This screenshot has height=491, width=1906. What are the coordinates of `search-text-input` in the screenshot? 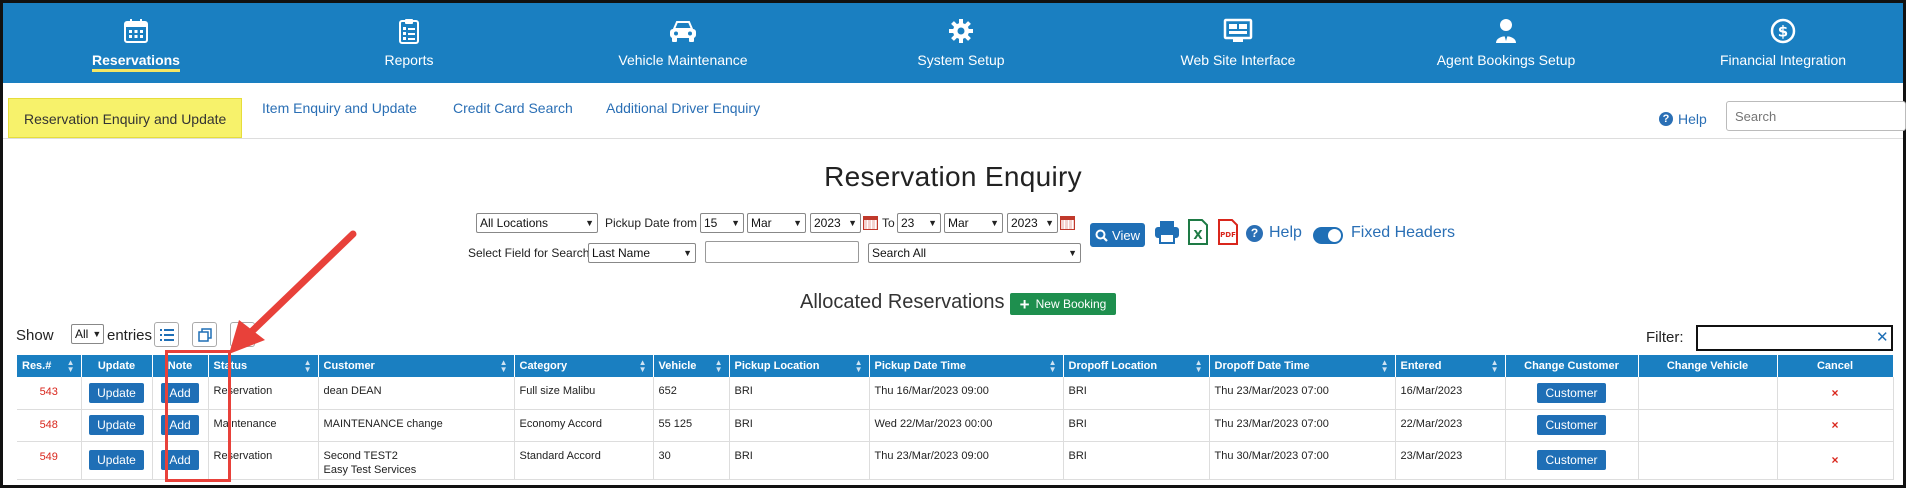 It's located at (782, 252).